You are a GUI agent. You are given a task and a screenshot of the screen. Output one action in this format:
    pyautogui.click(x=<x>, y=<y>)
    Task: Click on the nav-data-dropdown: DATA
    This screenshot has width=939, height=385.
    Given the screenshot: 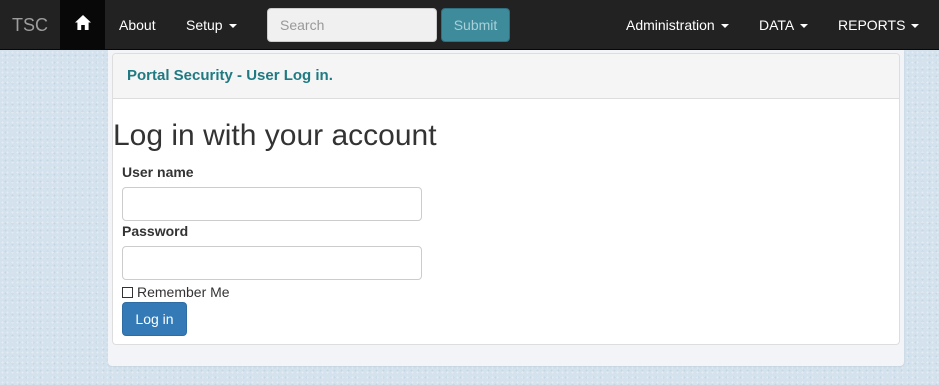 What is the action you would take?
    pyautogui.click(x=784, y=25)
    